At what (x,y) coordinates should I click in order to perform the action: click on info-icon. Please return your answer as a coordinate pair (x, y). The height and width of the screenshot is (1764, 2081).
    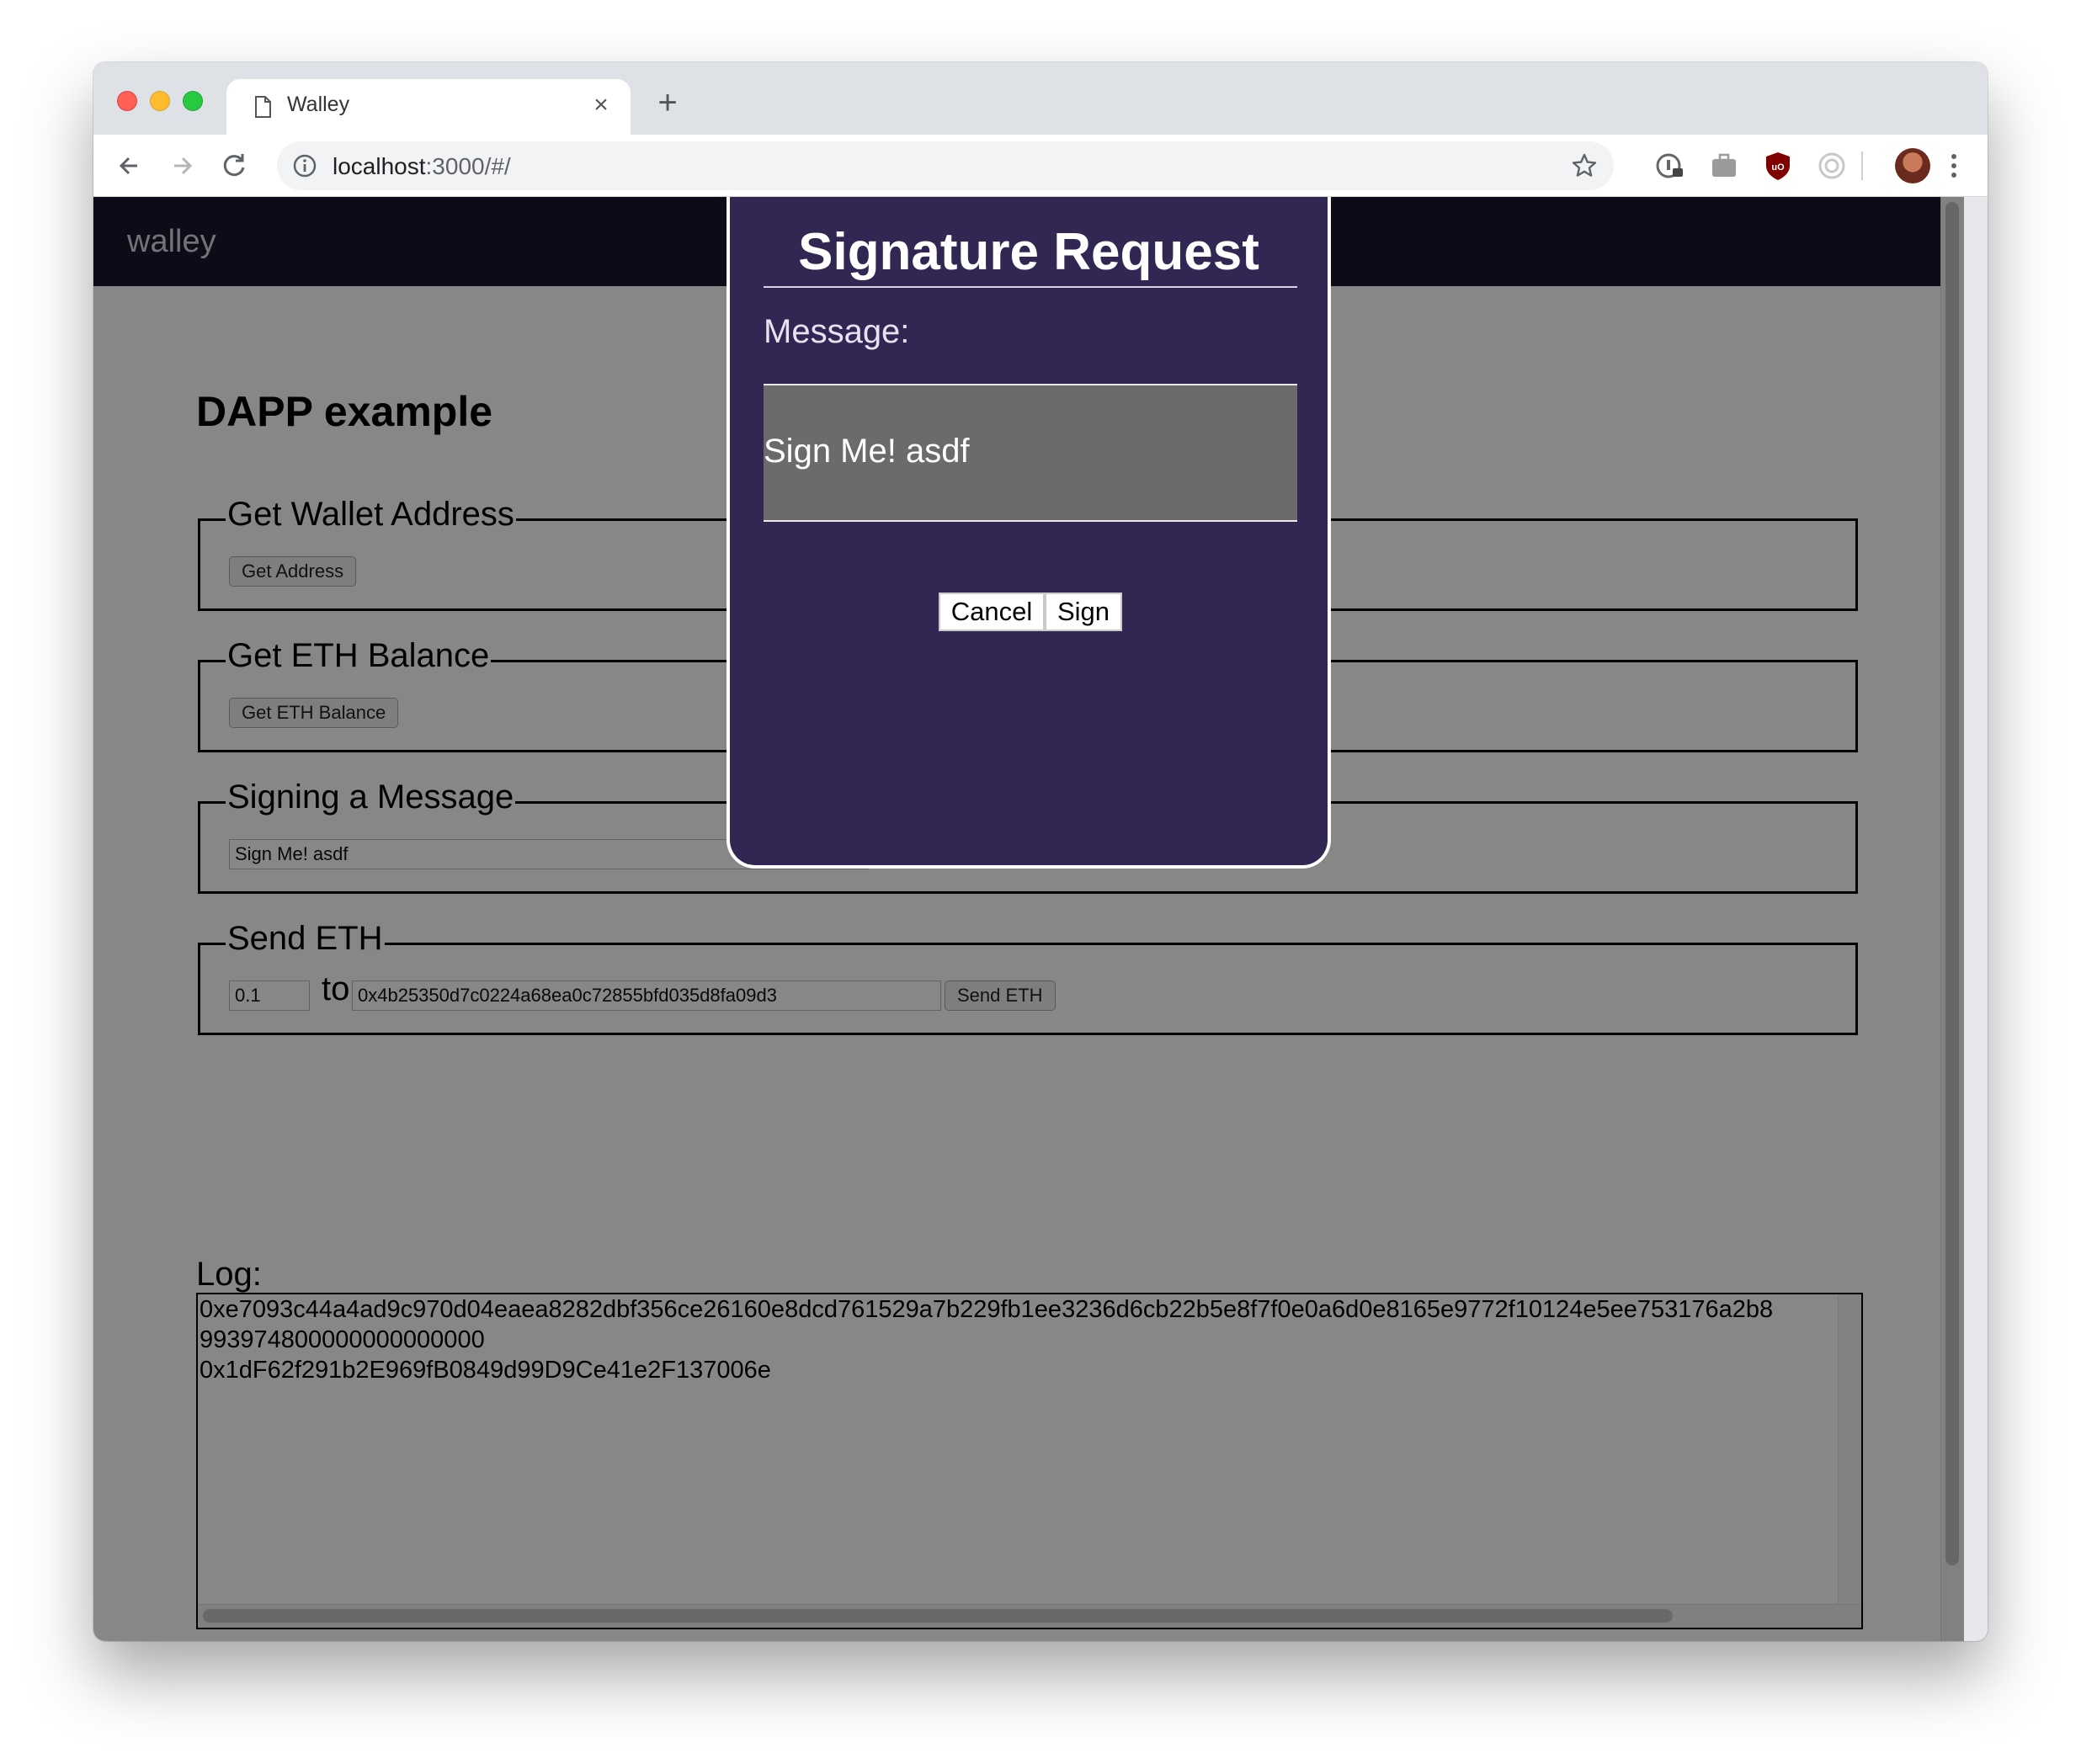
    Looking at the image, I should click on (304, 166).